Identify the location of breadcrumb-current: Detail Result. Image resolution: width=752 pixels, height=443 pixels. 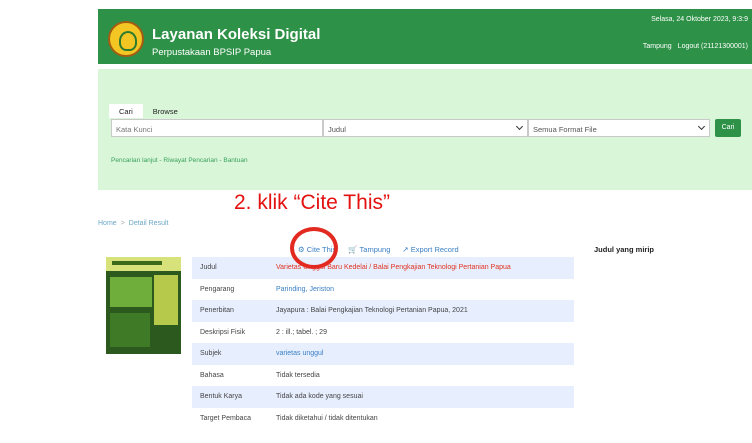
(149, 223).